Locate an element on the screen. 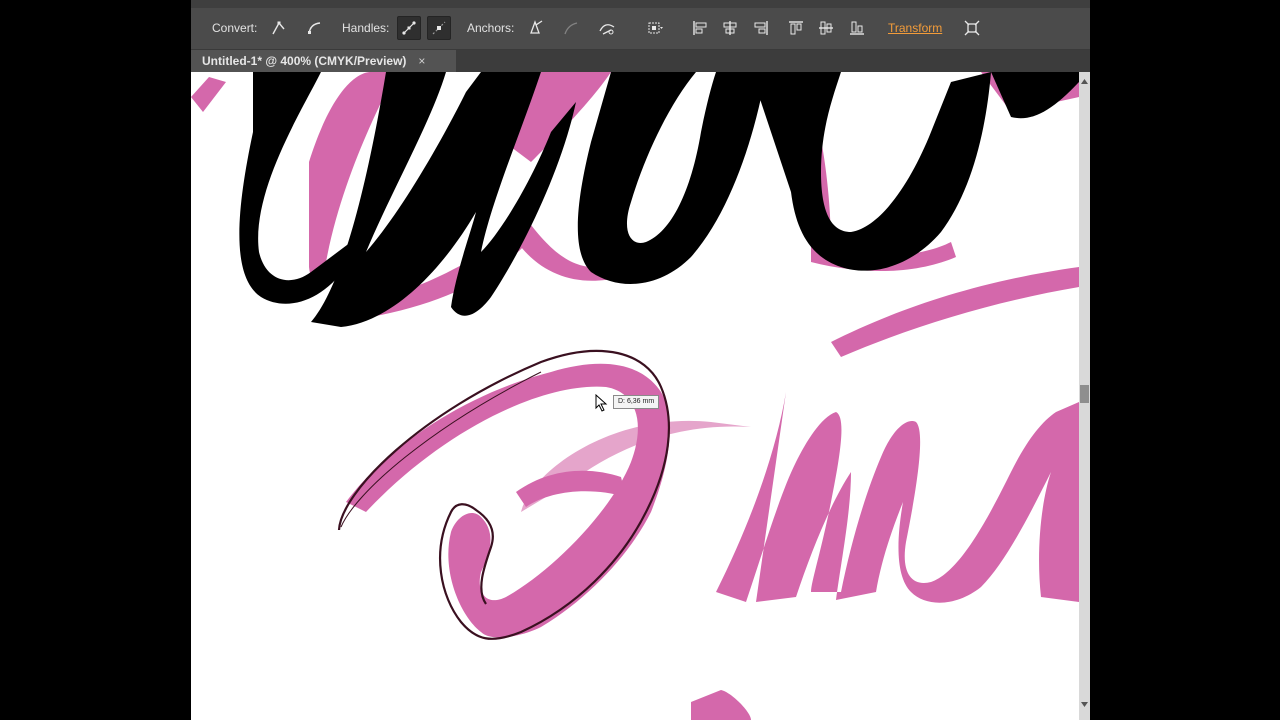 The image size is (1280, 720). document-tab-title: Untitled-1* @ 400% (CMYK/Preview) is located at coordinates (304, 61).